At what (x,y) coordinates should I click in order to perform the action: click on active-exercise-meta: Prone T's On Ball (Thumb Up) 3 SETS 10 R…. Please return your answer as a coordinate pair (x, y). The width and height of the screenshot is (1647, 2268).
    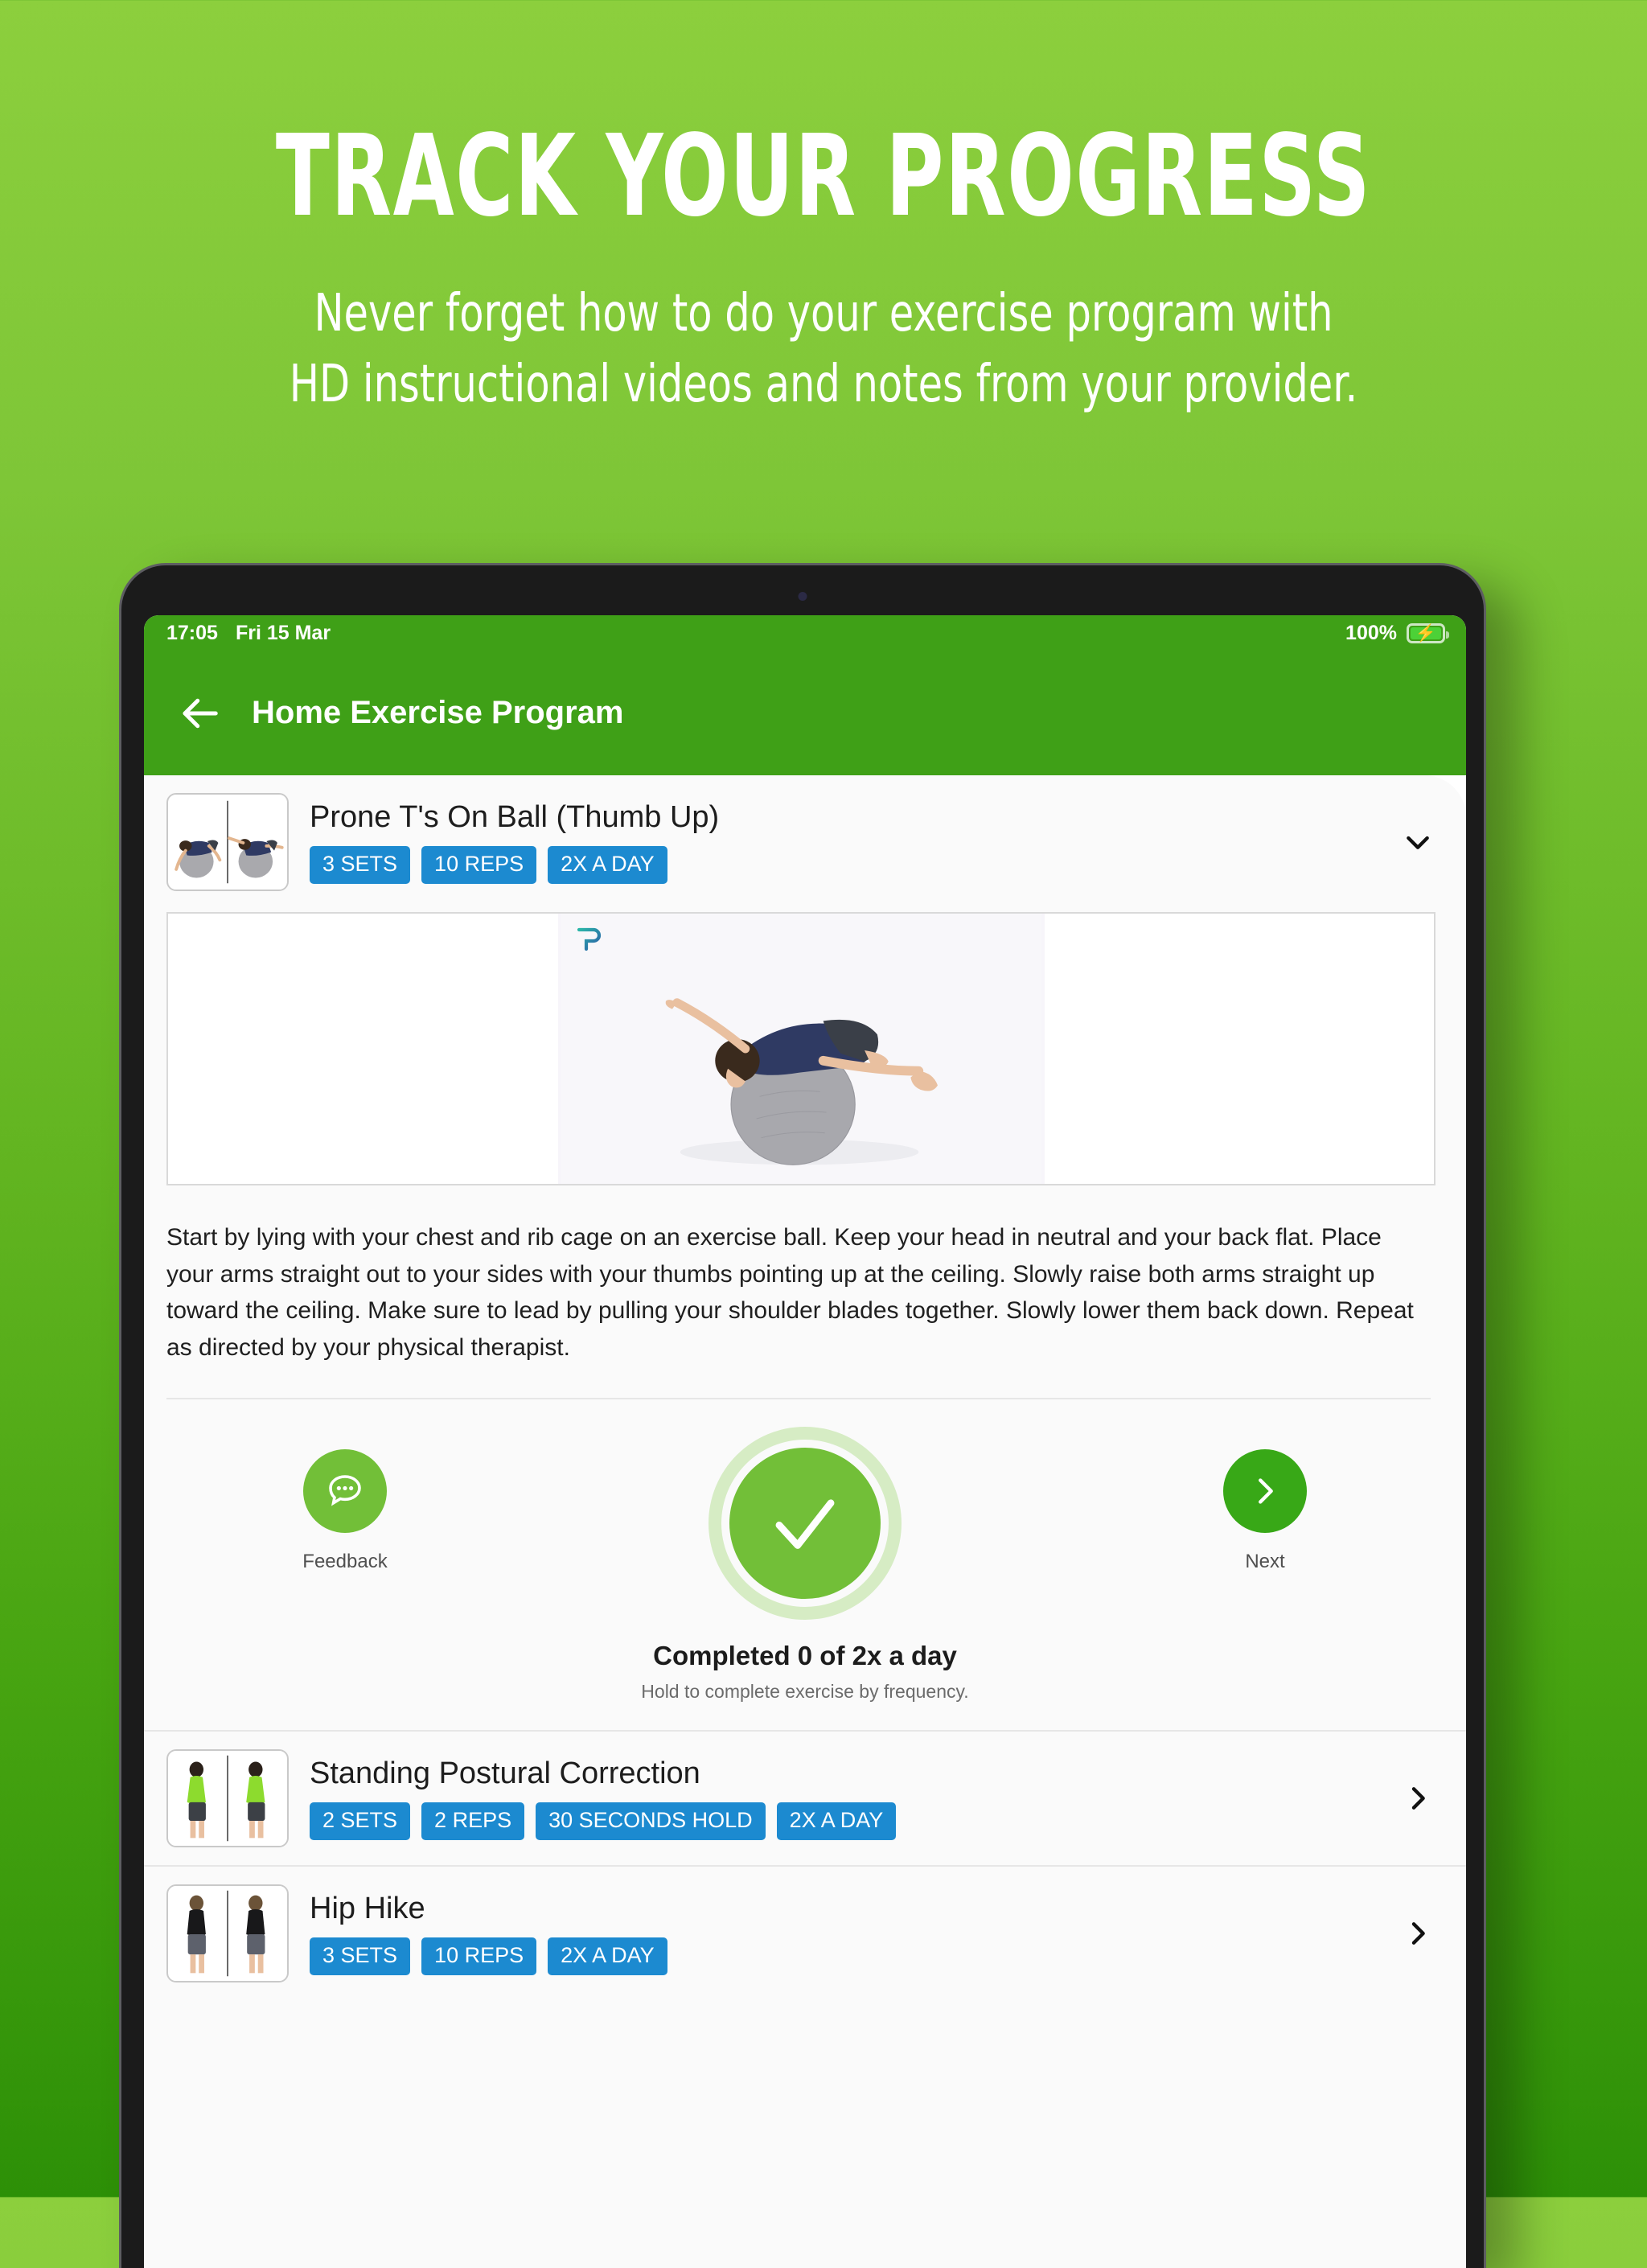
    Looking at the image, I should click on (845, 842).